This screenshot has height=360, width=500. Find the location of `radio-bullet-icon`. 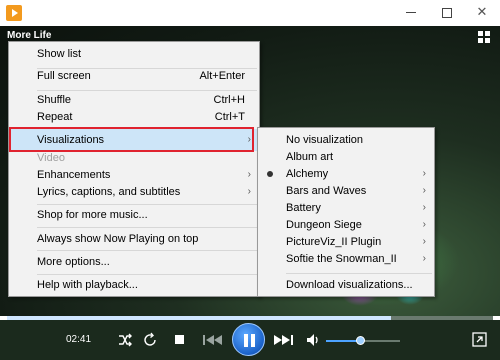

radio-bullet-icon is located at coordinates (270, 174).